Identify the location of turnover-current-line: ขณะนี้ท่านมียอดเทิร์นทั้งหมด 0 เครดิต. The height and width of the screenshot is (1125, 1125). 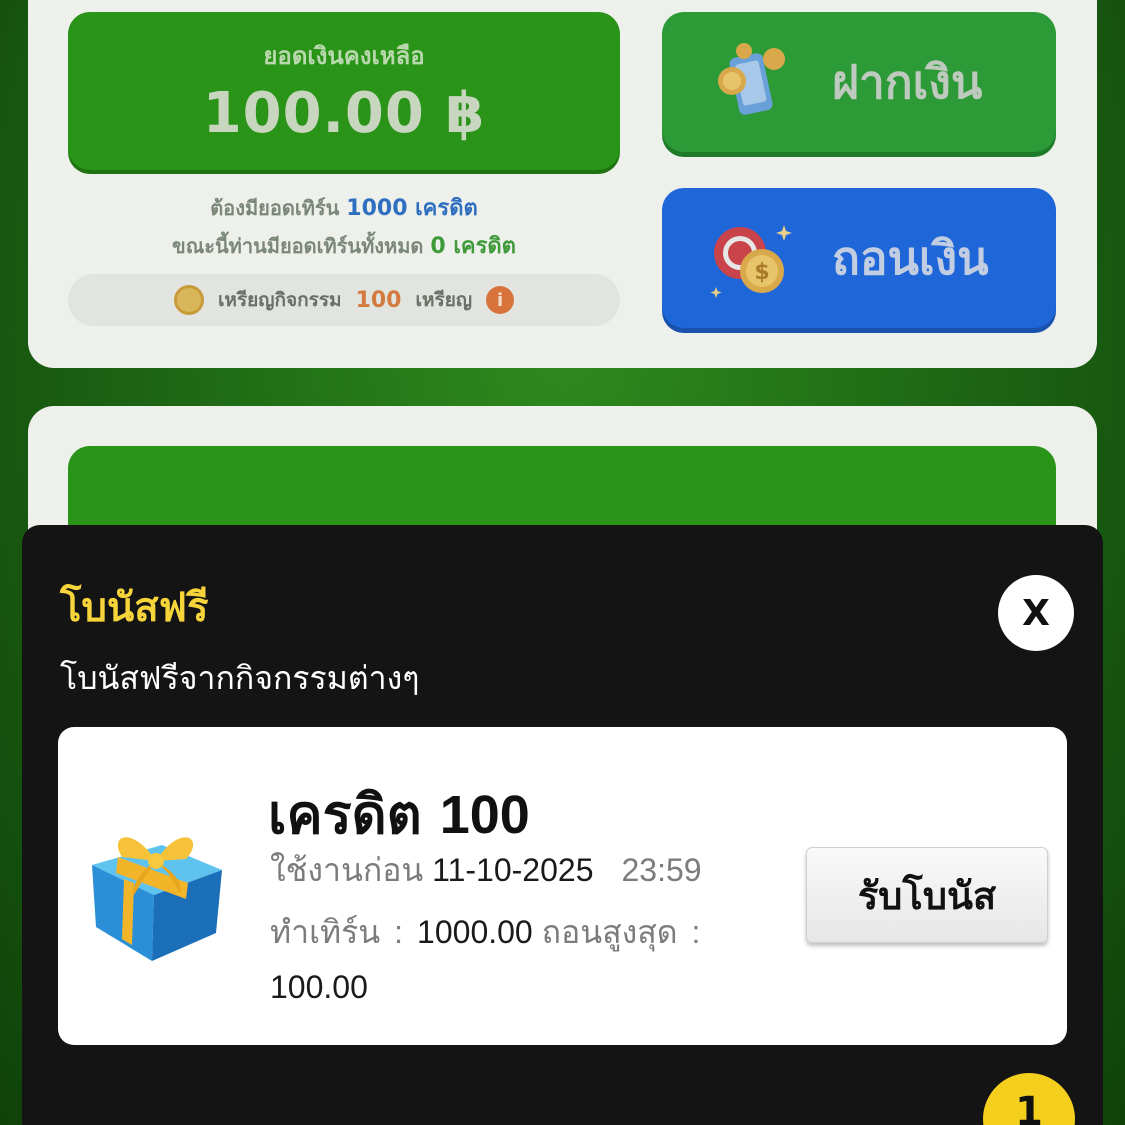
(344, 245).